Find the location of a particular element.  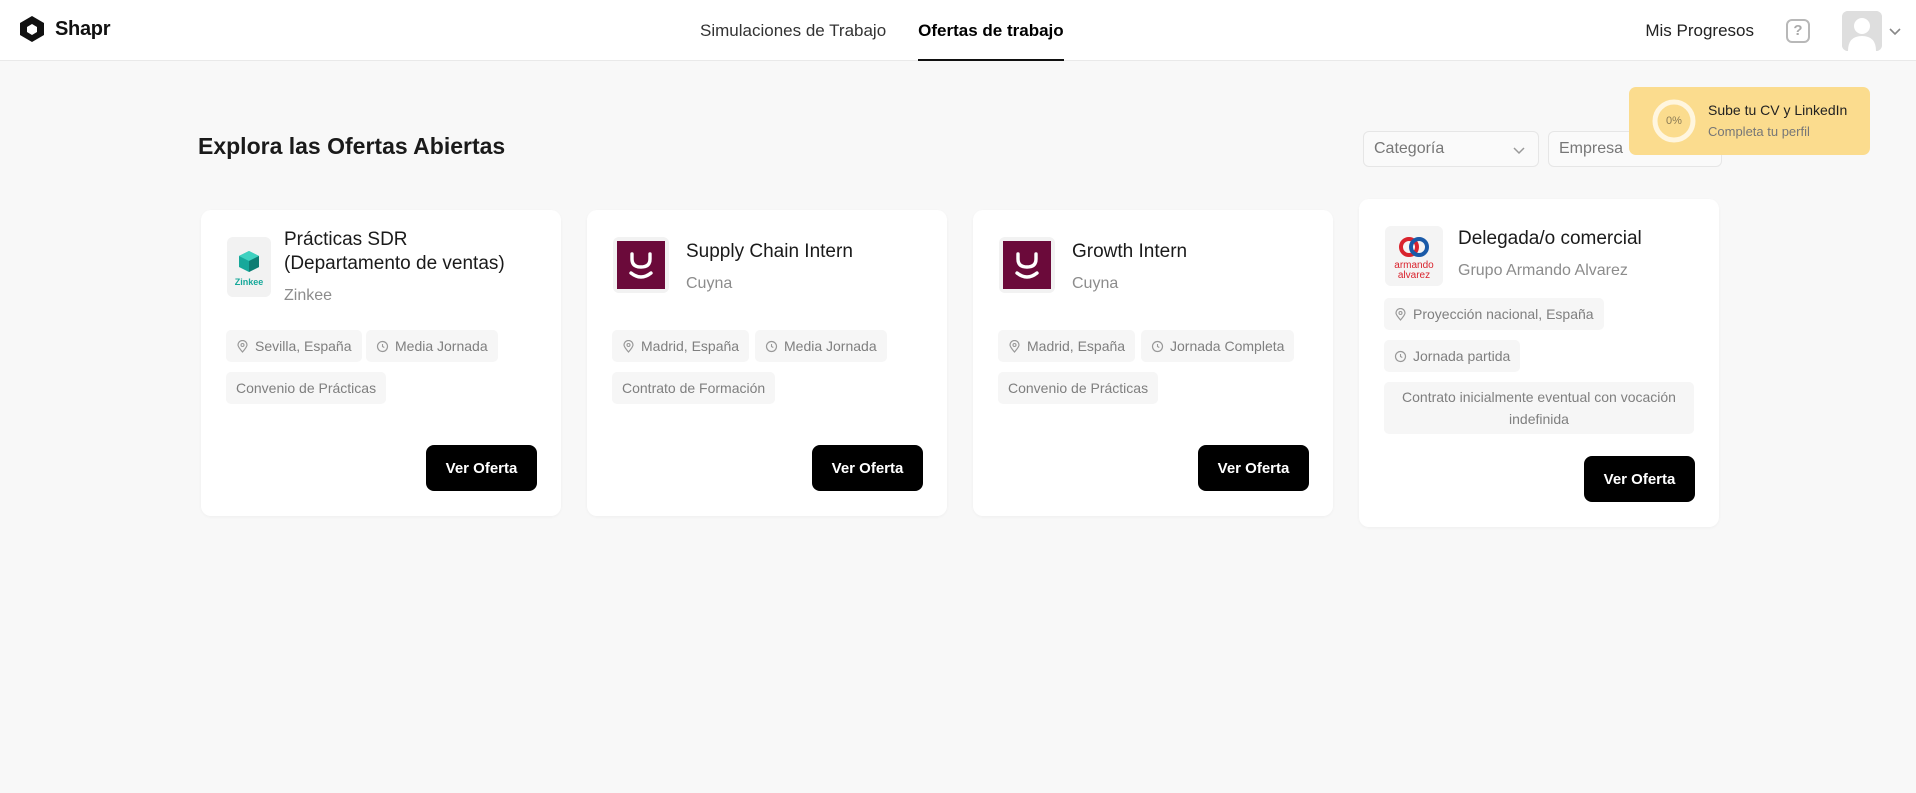

job-title: Delegada/o comercial is located at coordinates (1550, 238).